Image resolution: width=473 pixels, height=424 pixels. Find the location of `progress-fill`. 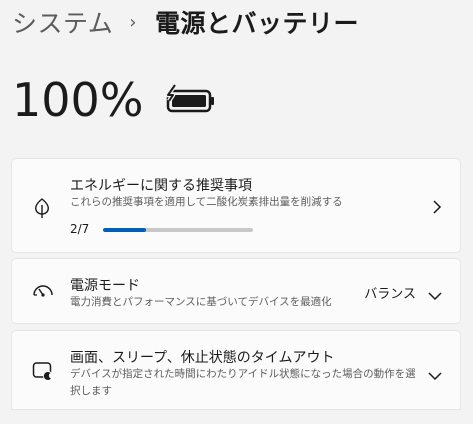

progress-fill is located at coordinates (124, 230).